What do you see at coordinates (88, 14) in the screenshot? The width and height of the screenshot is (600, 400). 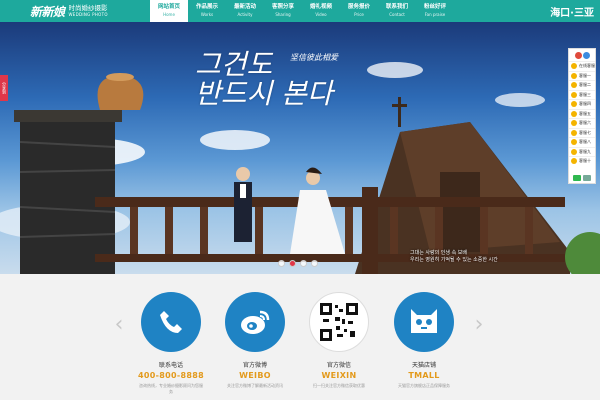 I see `logo-en-text: WEDDING PHOTO` at bounding box center [88, 14].